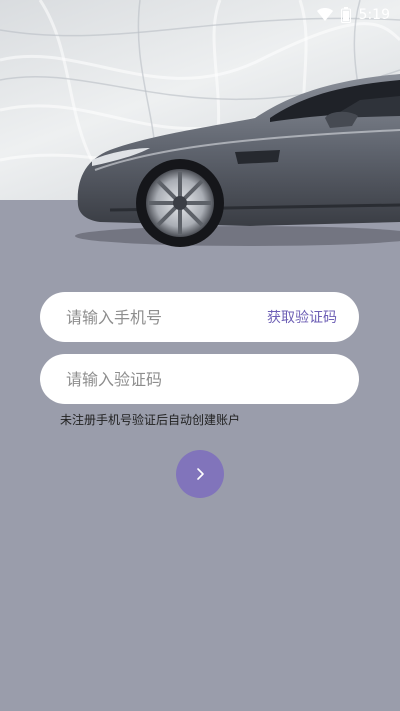 The width and height of the screenshot is (400, 711). I want to click on battery-icon, so click(345, 15).